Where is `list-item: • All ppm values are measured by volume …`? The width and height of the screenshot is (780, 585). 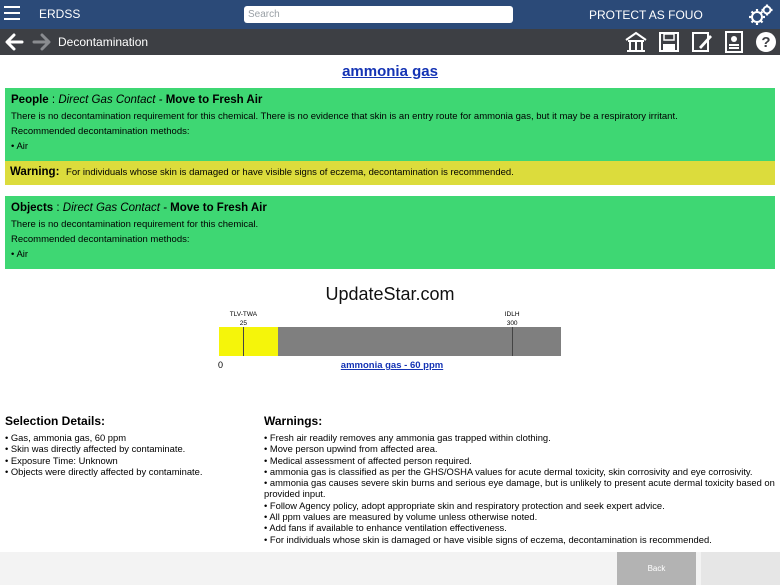 list-item: • All ppm values are measured by volume … is located at coordinates (401, 517).